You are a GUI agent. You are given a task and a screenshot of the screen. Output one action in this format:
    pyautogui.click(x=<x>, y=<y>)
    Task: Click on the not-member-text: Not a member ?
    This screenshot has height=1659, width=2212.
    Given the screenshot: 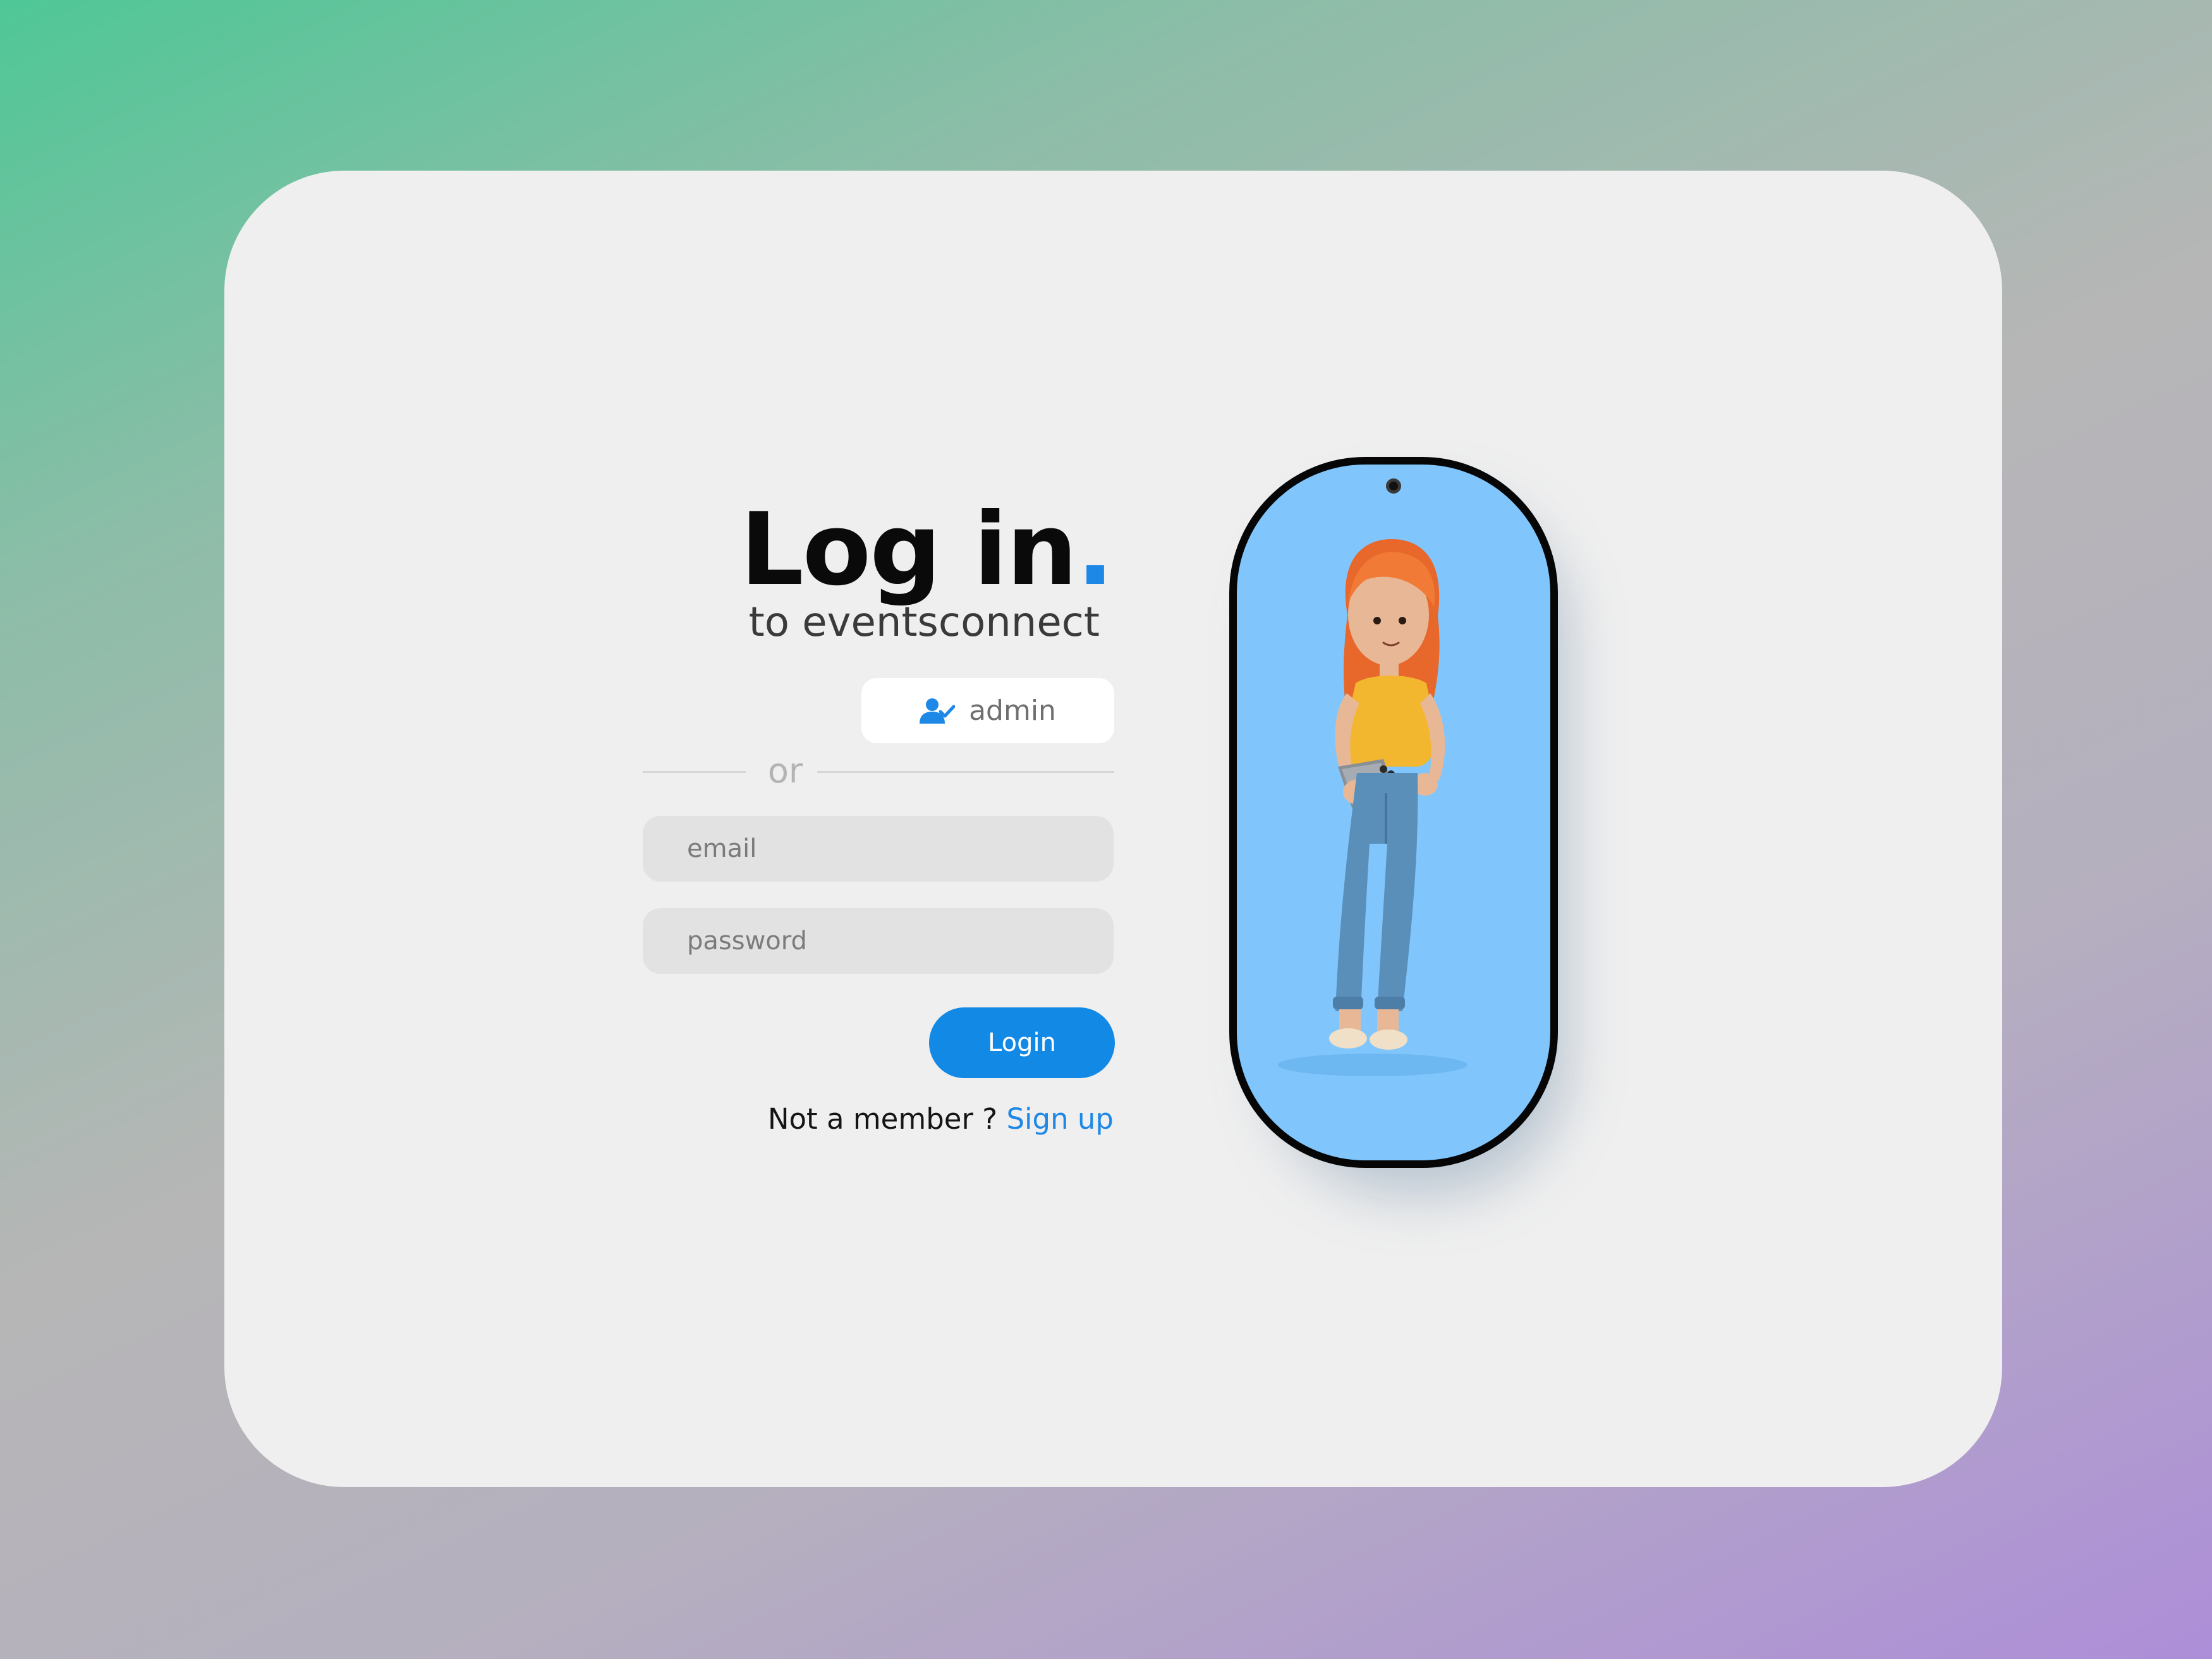 What is the action you would take?
    pyautogui.click(x=887, y=1119)
    